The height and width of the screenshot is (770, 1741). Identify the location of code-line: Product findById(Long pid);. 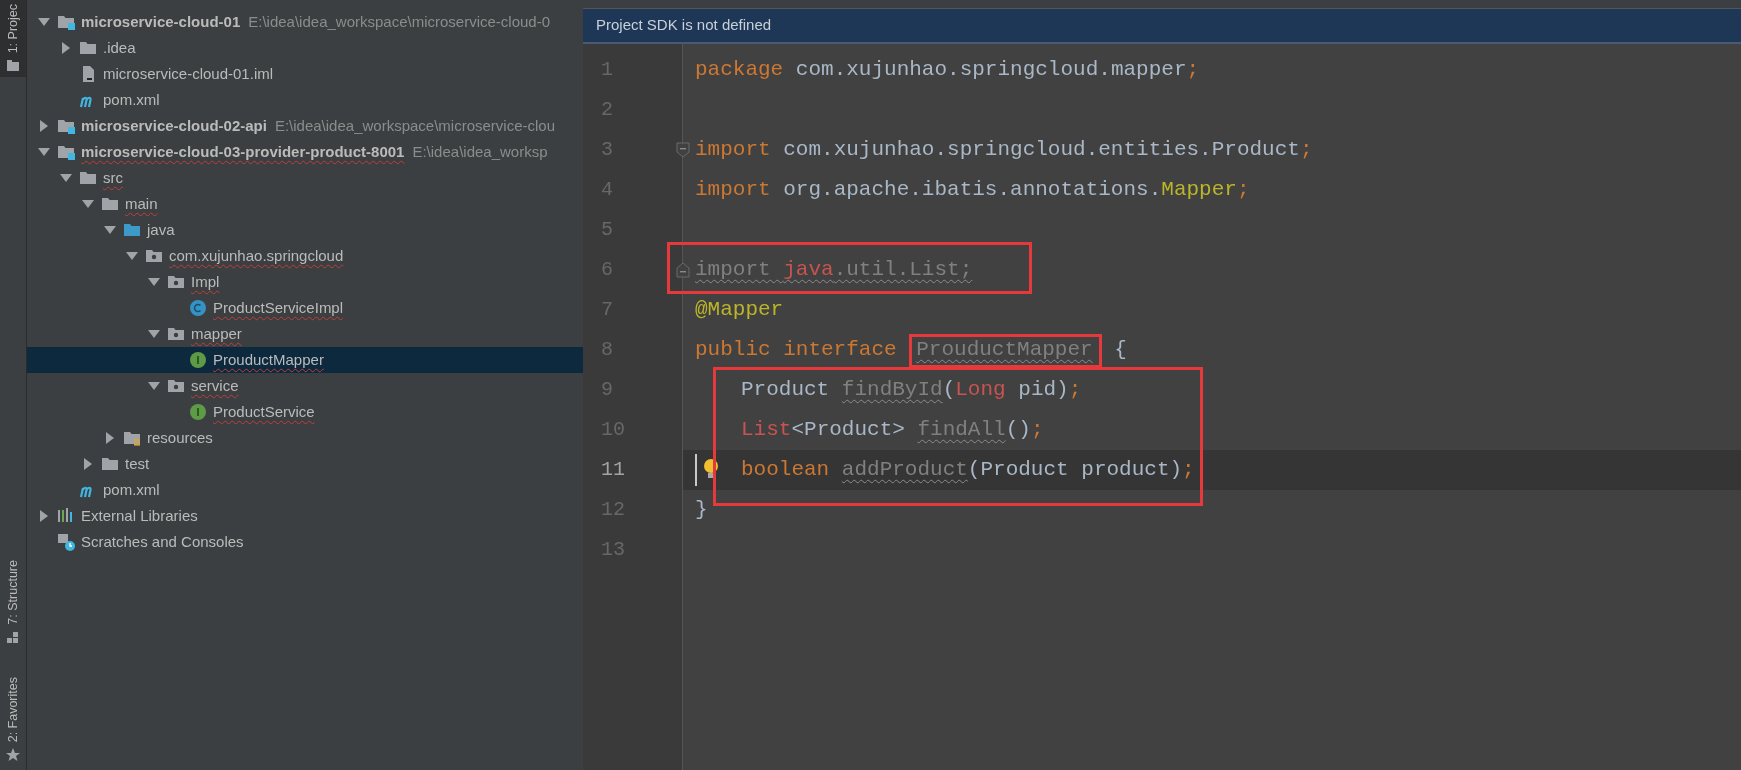
(911, 390).